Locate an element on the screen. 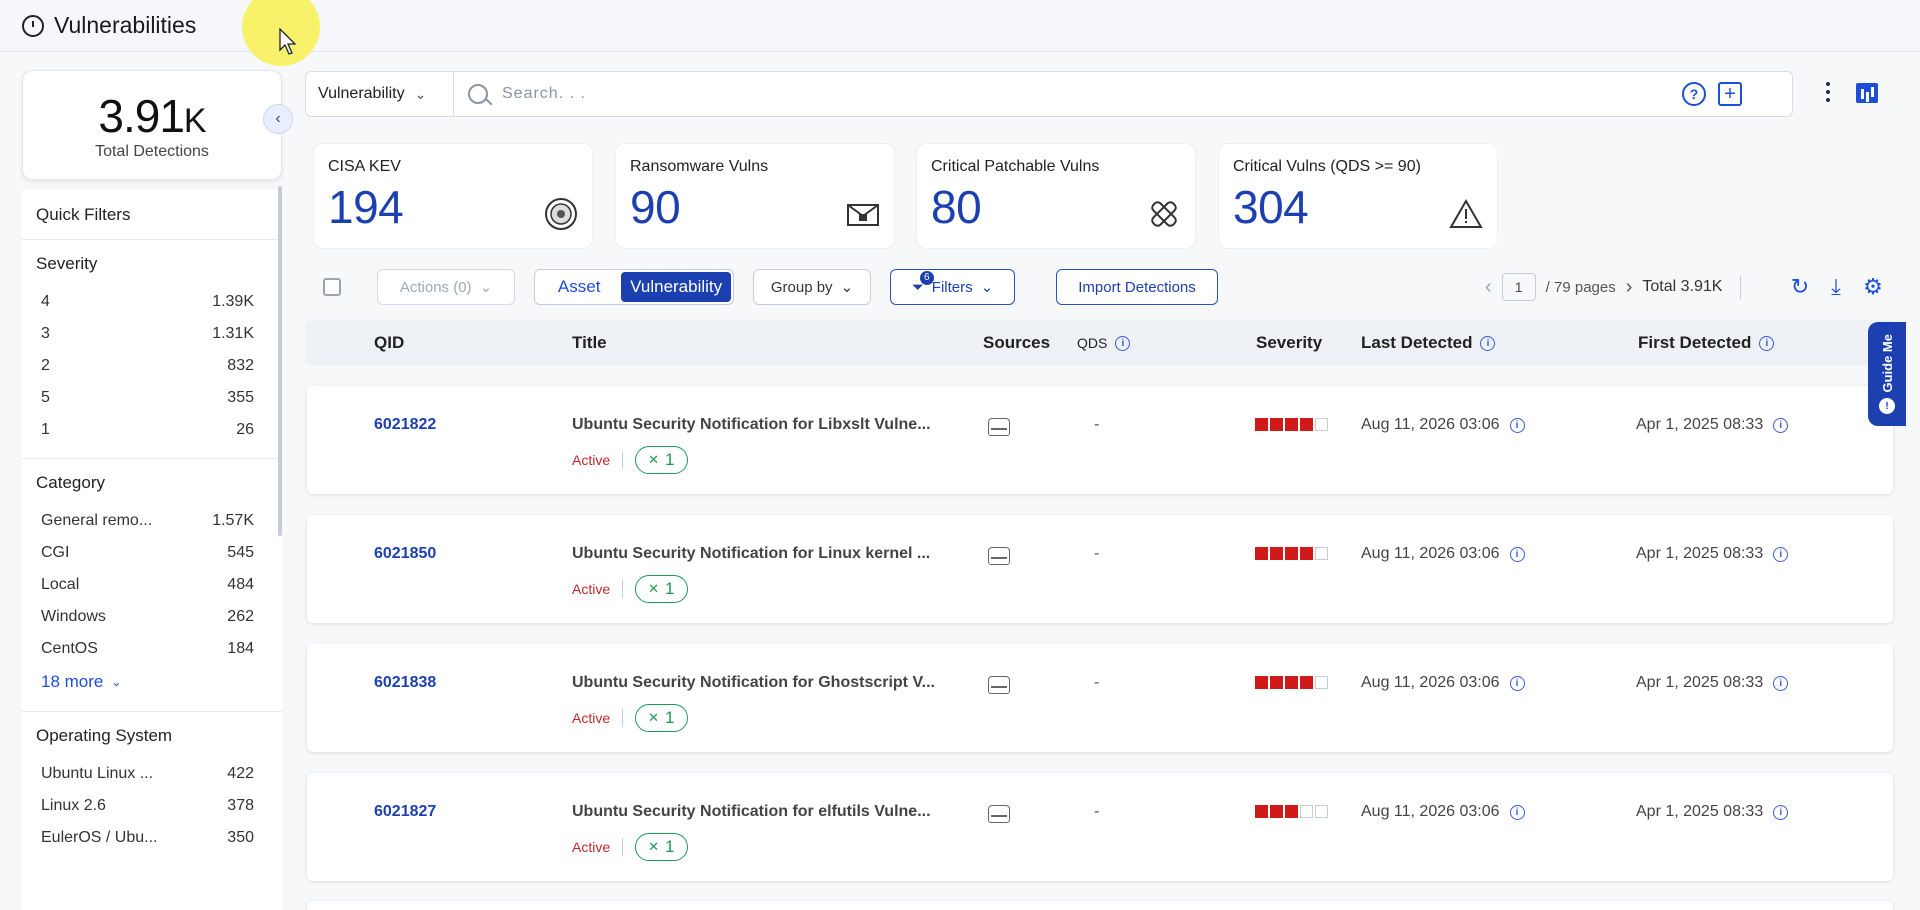 The height and width of the screenshot is (910, 1920). severity-filter-group: Severity 4 1.39K 3 1.31K 2 832 5 355 1 26 is located at coordinates (152, 349).